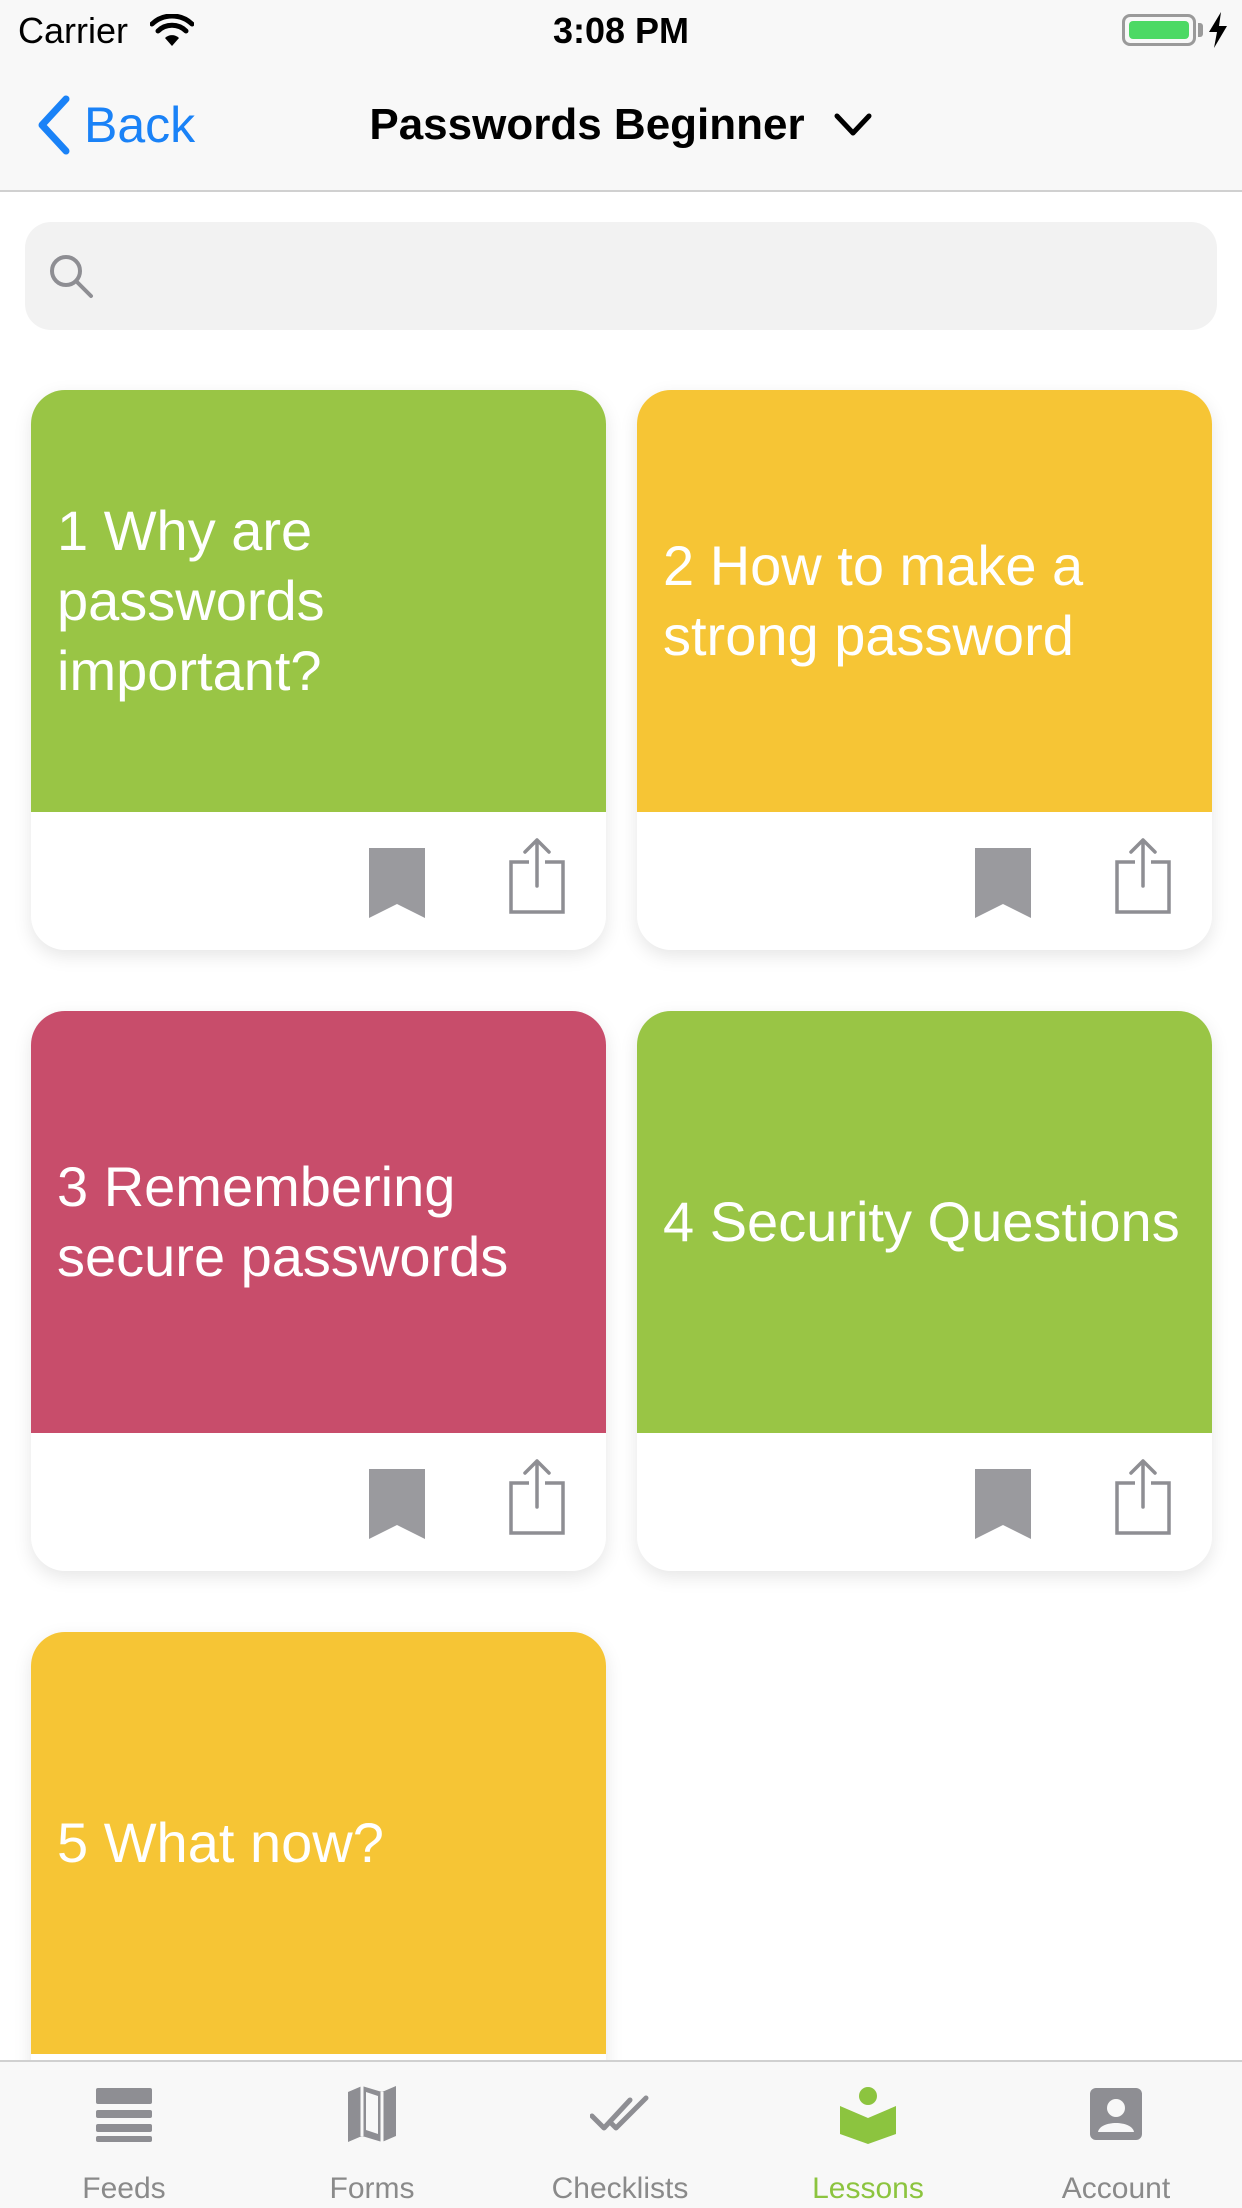  What do you see at coordinates (1200, 30) in the screenshot?
I see `battery-tip` at bounding box center [1200, 30].